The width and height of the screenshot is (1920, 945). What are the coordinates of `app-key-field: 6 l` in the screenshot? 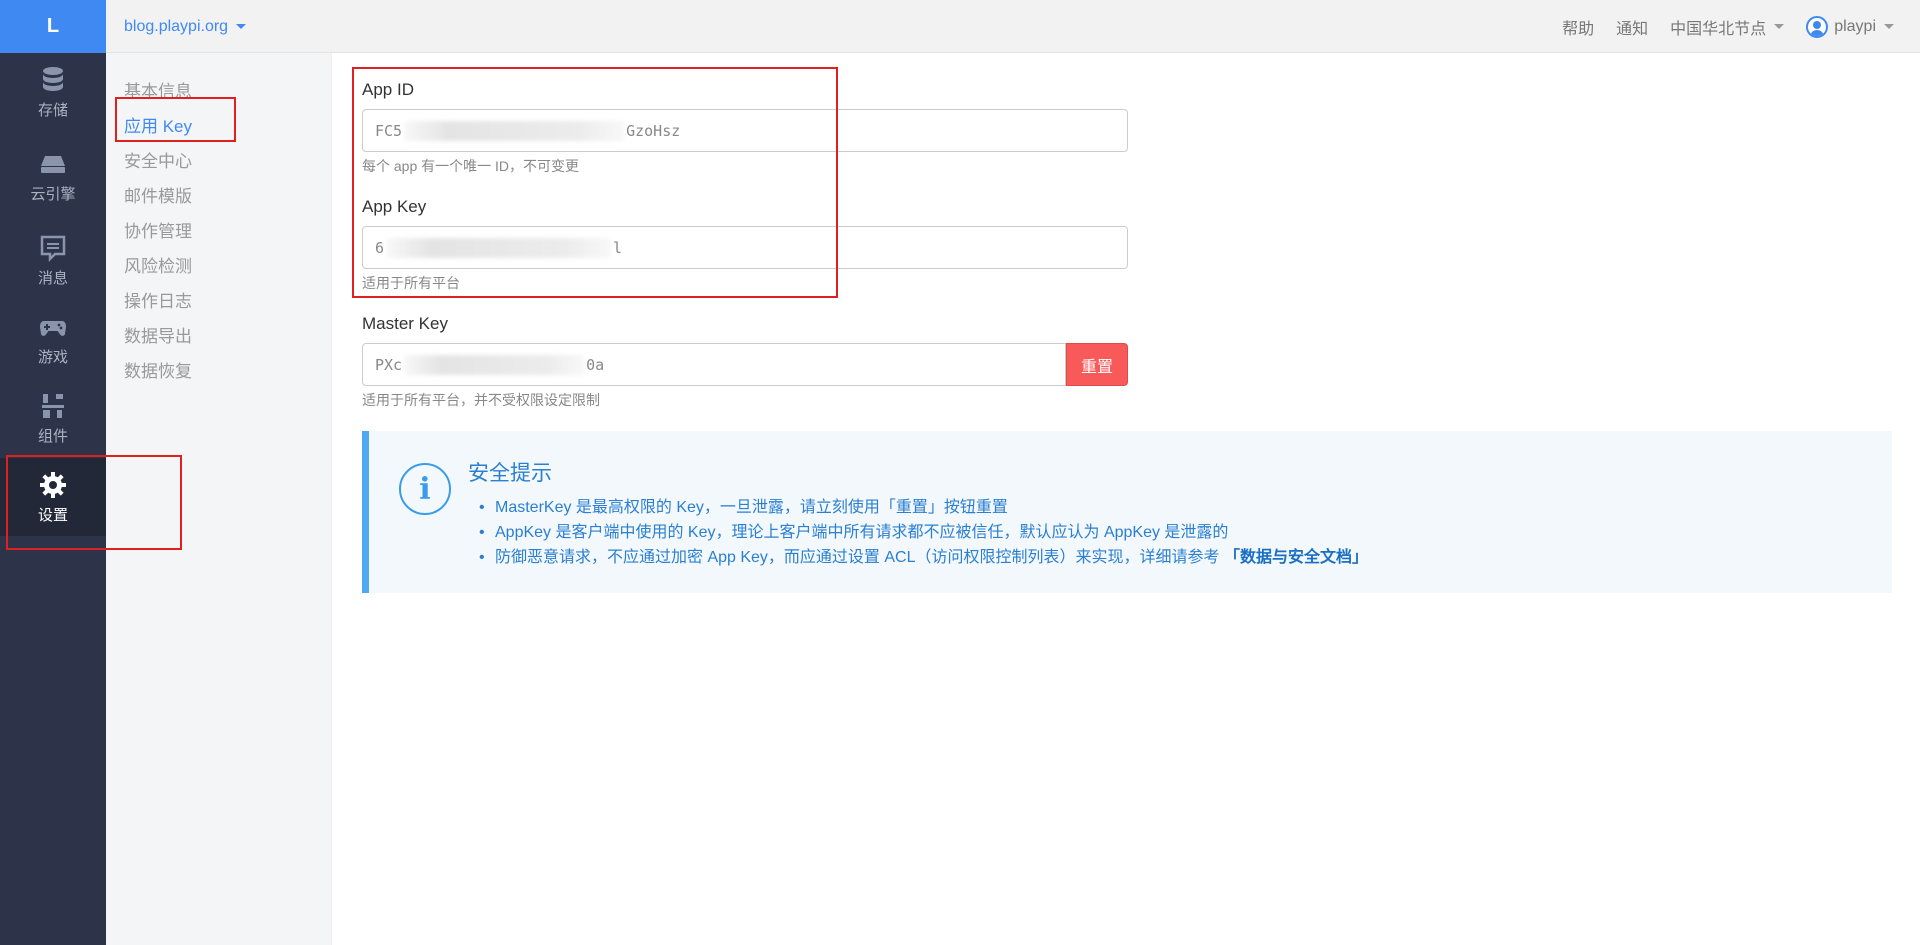 It's located at (745, 247).